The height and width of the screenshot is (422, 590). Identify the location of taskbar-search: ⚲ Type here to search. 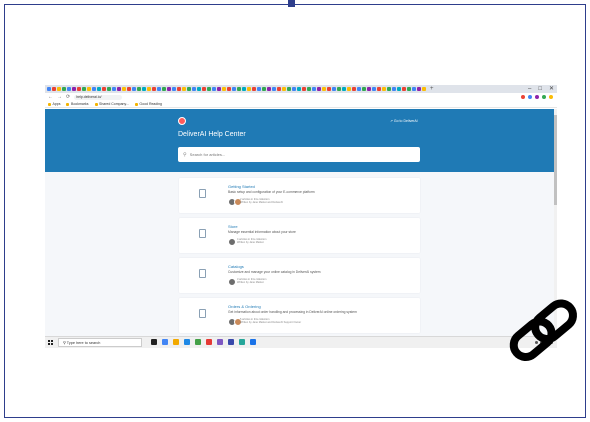
(100, 342).